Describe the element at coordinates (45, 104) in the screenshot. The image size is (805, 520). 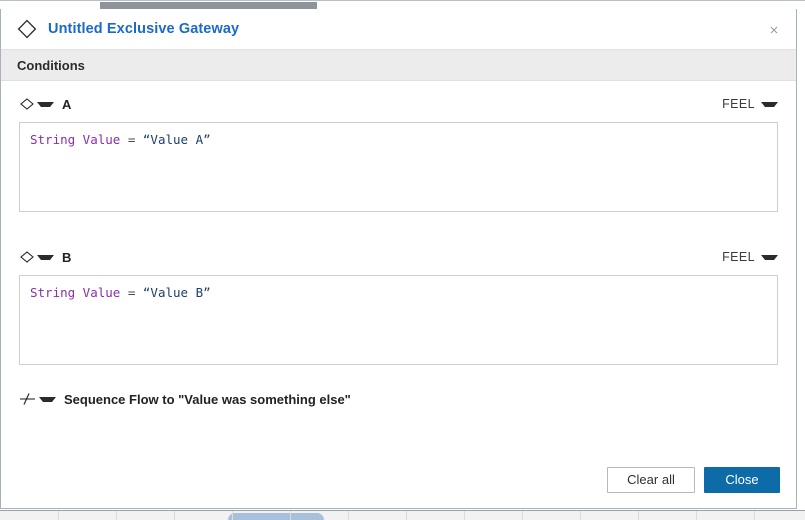
I see `condition-a-expand-caret` at that location.